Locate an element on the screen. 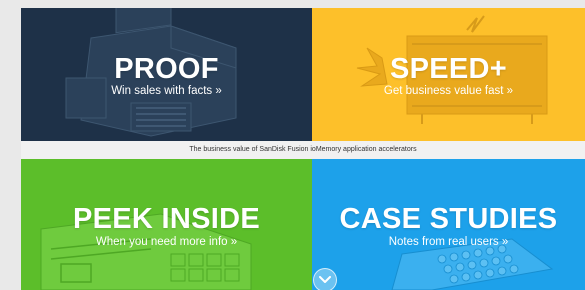 The image size is (585, 290). tile-peek-inside-title: PEEK INSIDE is located at coordinates (166, 219).